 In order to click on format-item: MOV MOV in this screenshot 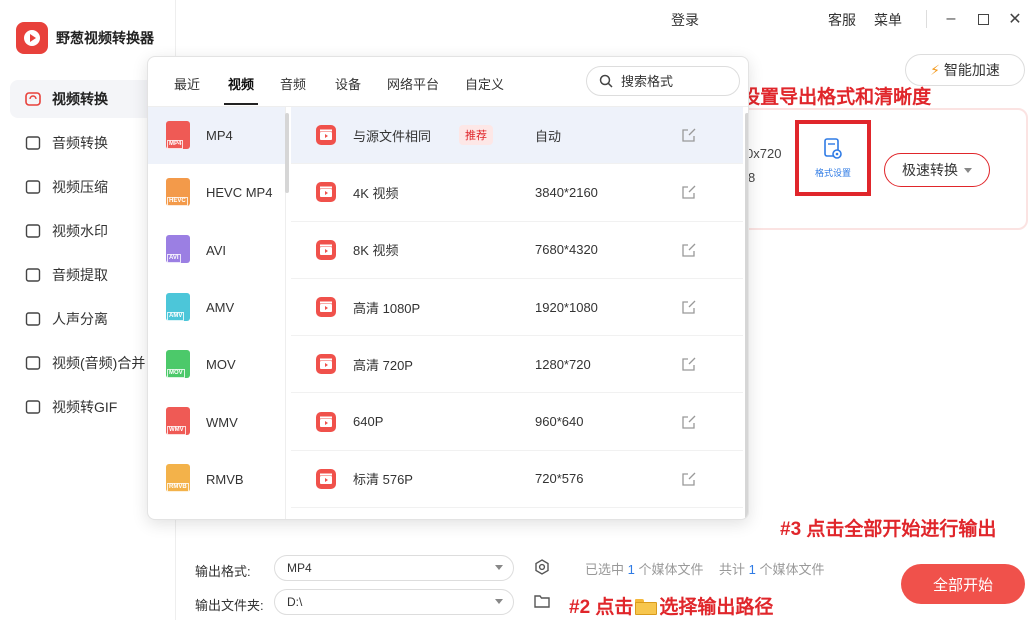, I will do `click(216, 364)`.